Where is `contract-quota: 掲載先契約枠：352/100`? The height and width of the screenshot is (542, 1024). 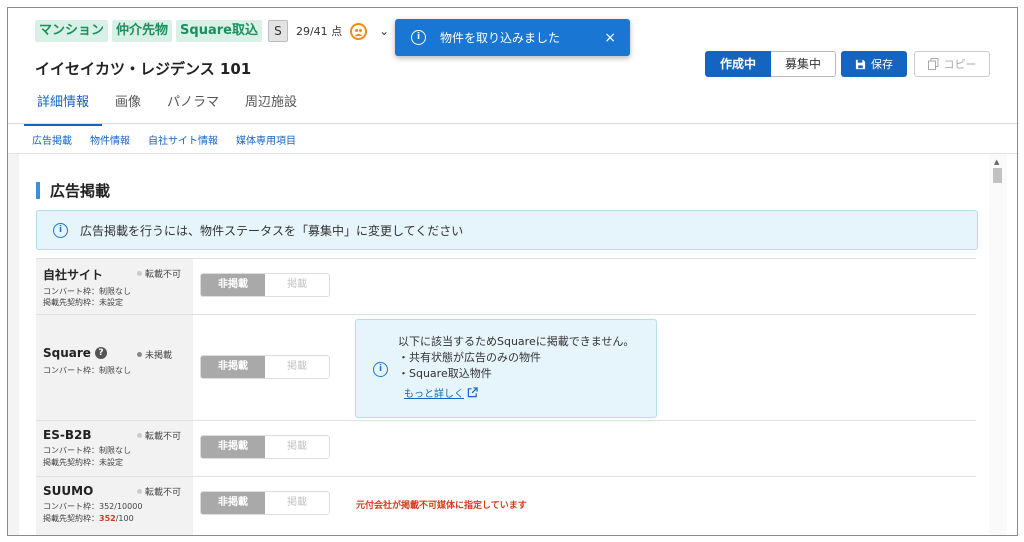
contract-quota: 掲載先契約枠：352/100 is located at coordinates (88, 518).